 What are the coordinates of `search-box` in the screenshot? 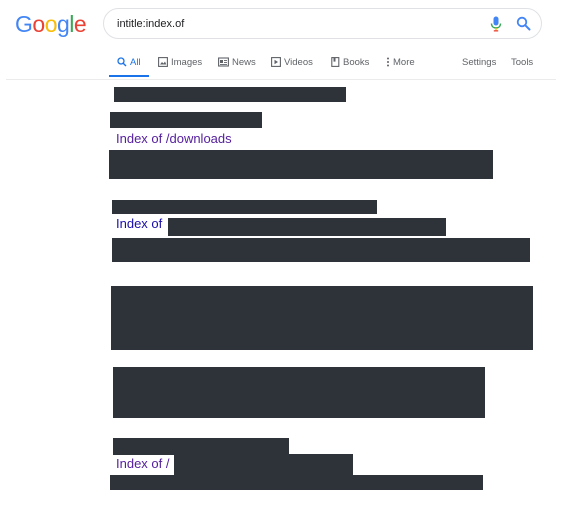 It's located at (322, 23).